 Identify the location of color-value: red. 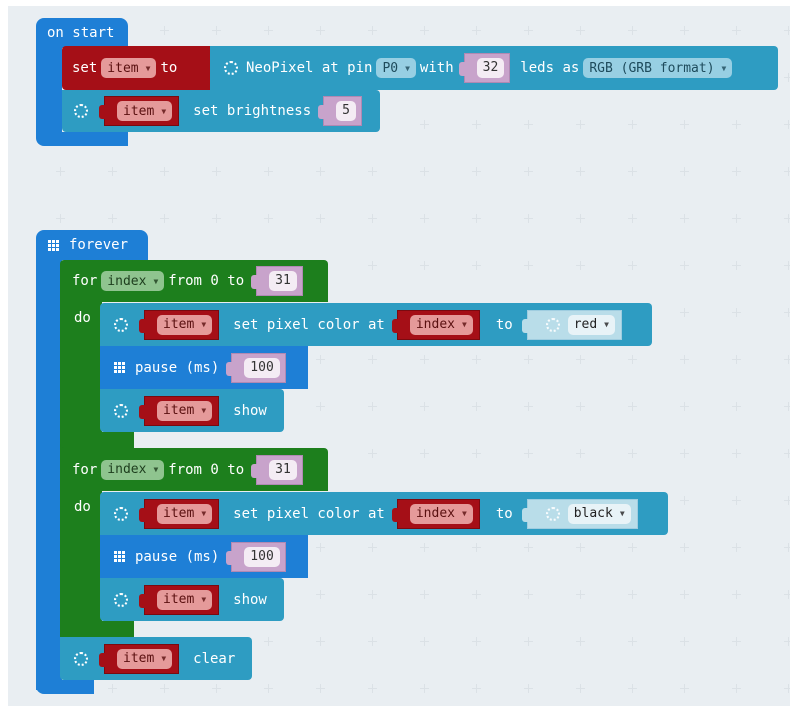
(585, 324).